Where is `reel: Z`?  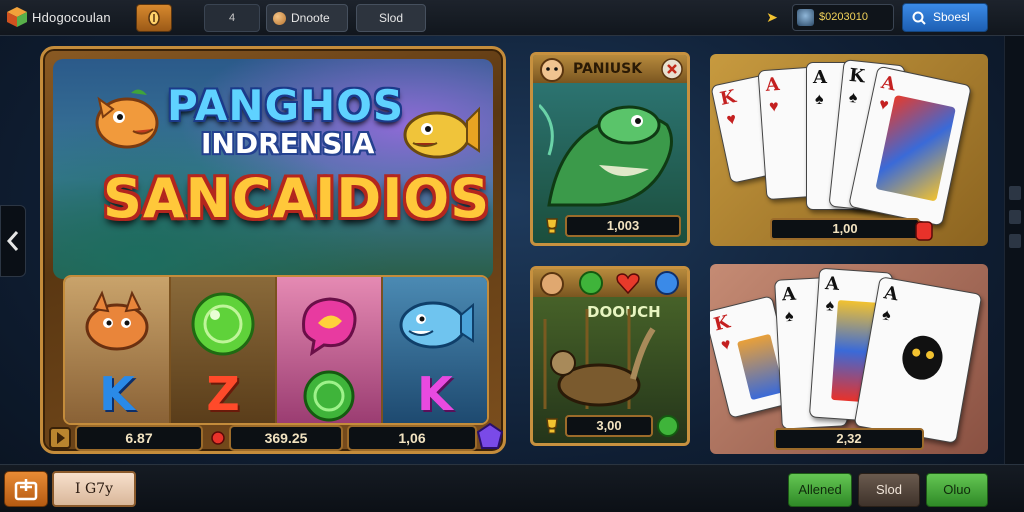 reel: Z is located at coordinates (224, 350).